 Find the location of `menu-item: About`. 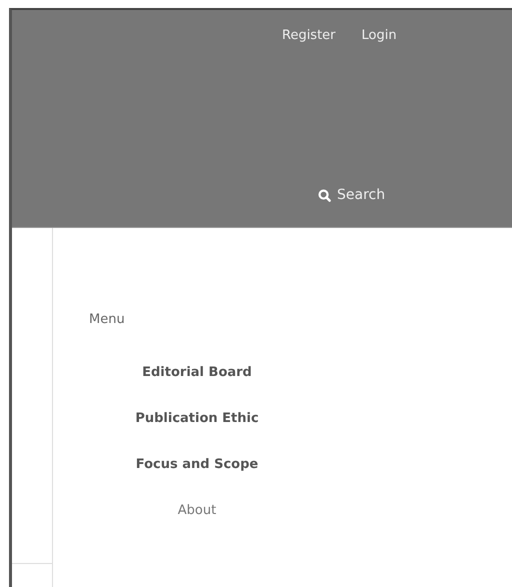

menu-item: About is located at coordinates (197, 510).